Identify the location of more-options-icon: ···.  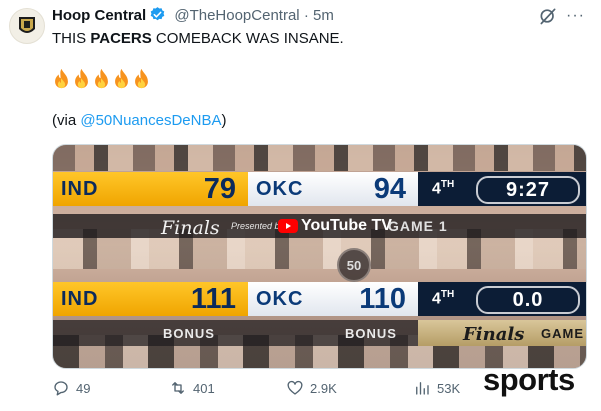
(575, 16).